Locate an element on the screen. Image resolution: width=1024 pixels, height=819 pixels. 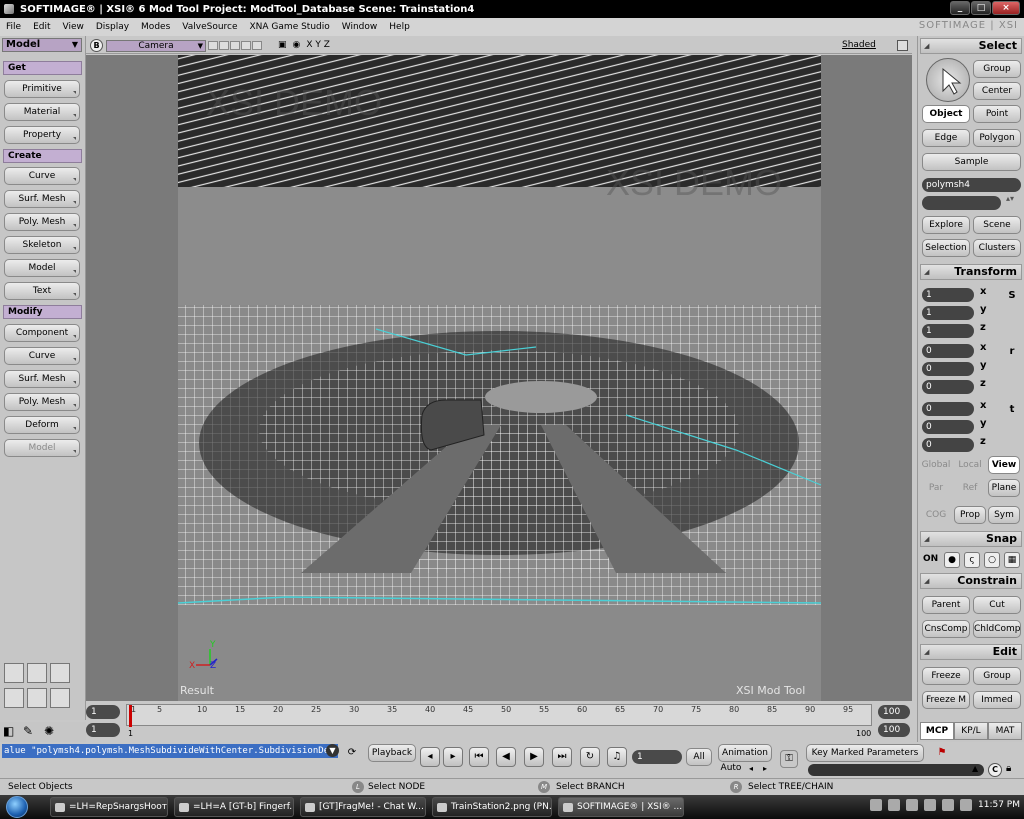
tab-mat: MAT is located at coordinates (1005, 731).